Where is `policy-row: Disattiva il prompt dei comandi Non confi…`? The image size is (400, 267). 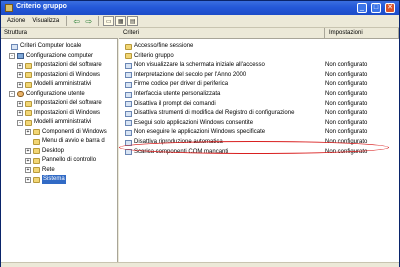
policy-row: Disattiva il prompt dei comandi Non confi… is located at coordinates (259, 104).